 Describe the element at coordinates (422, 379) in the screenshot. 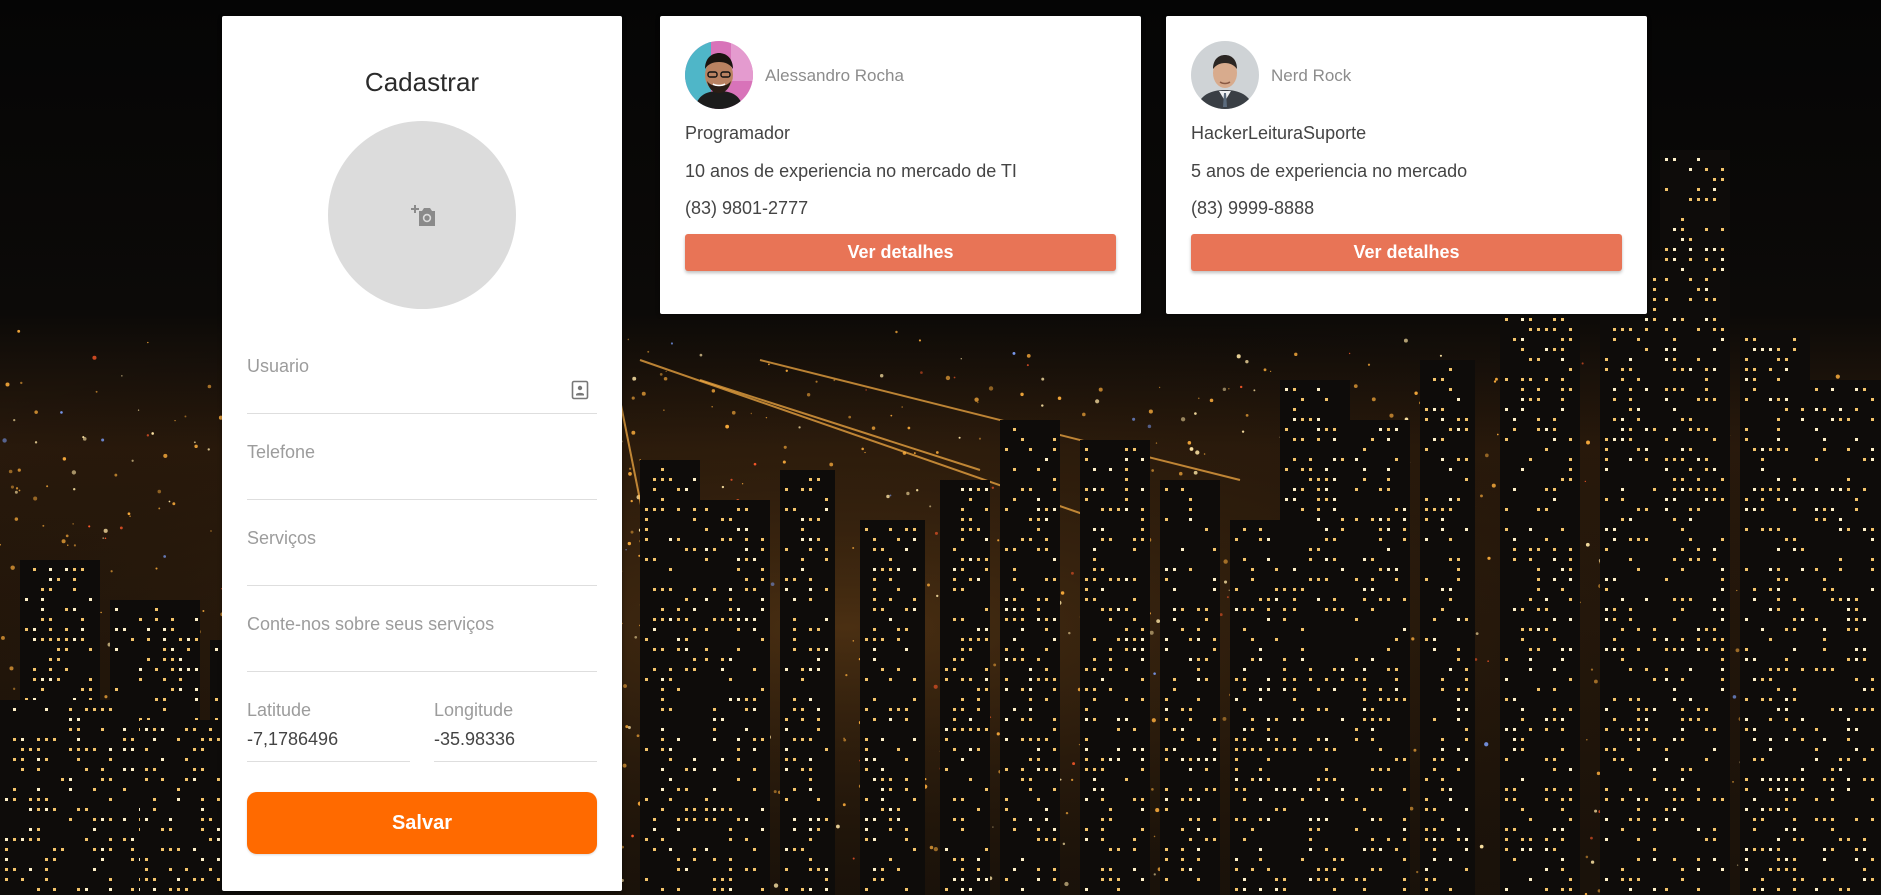

I see `usuario-field: Usuario` at that location.